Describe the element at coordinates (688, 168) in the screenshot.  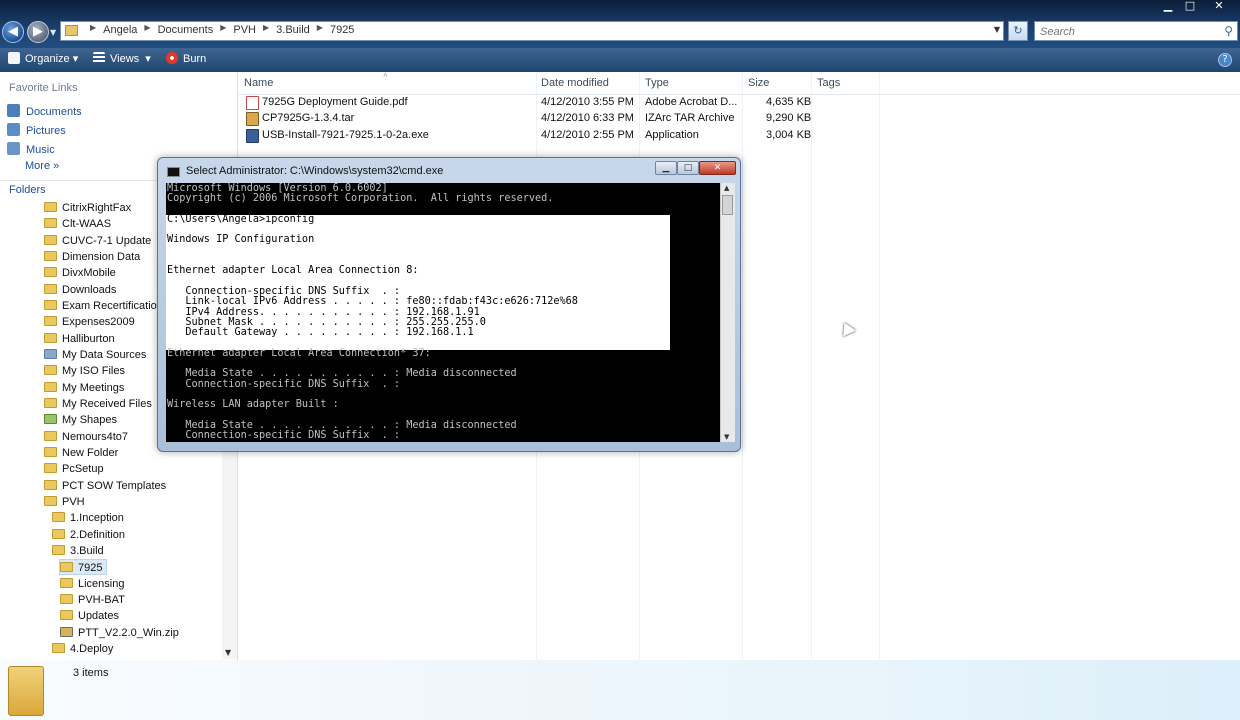
I see `cmd-maximize-button: □` at that location.